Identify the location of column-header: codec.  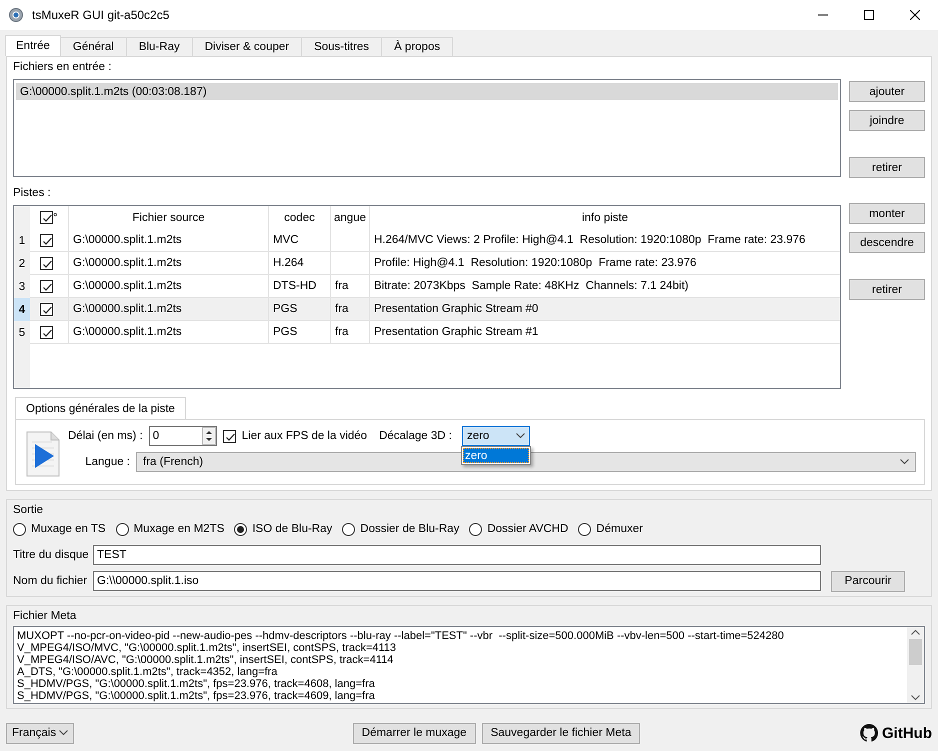
(300, 217).